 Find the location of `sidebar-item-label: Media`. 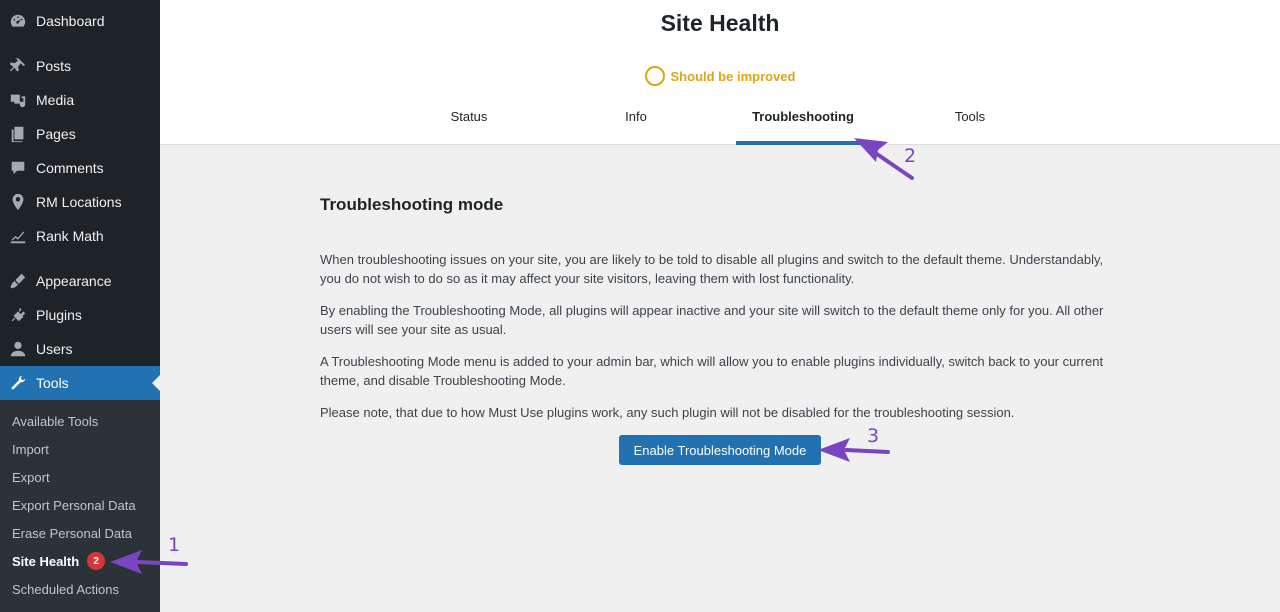

sidebar-item-label: Media is located at coordinates (55, 100).